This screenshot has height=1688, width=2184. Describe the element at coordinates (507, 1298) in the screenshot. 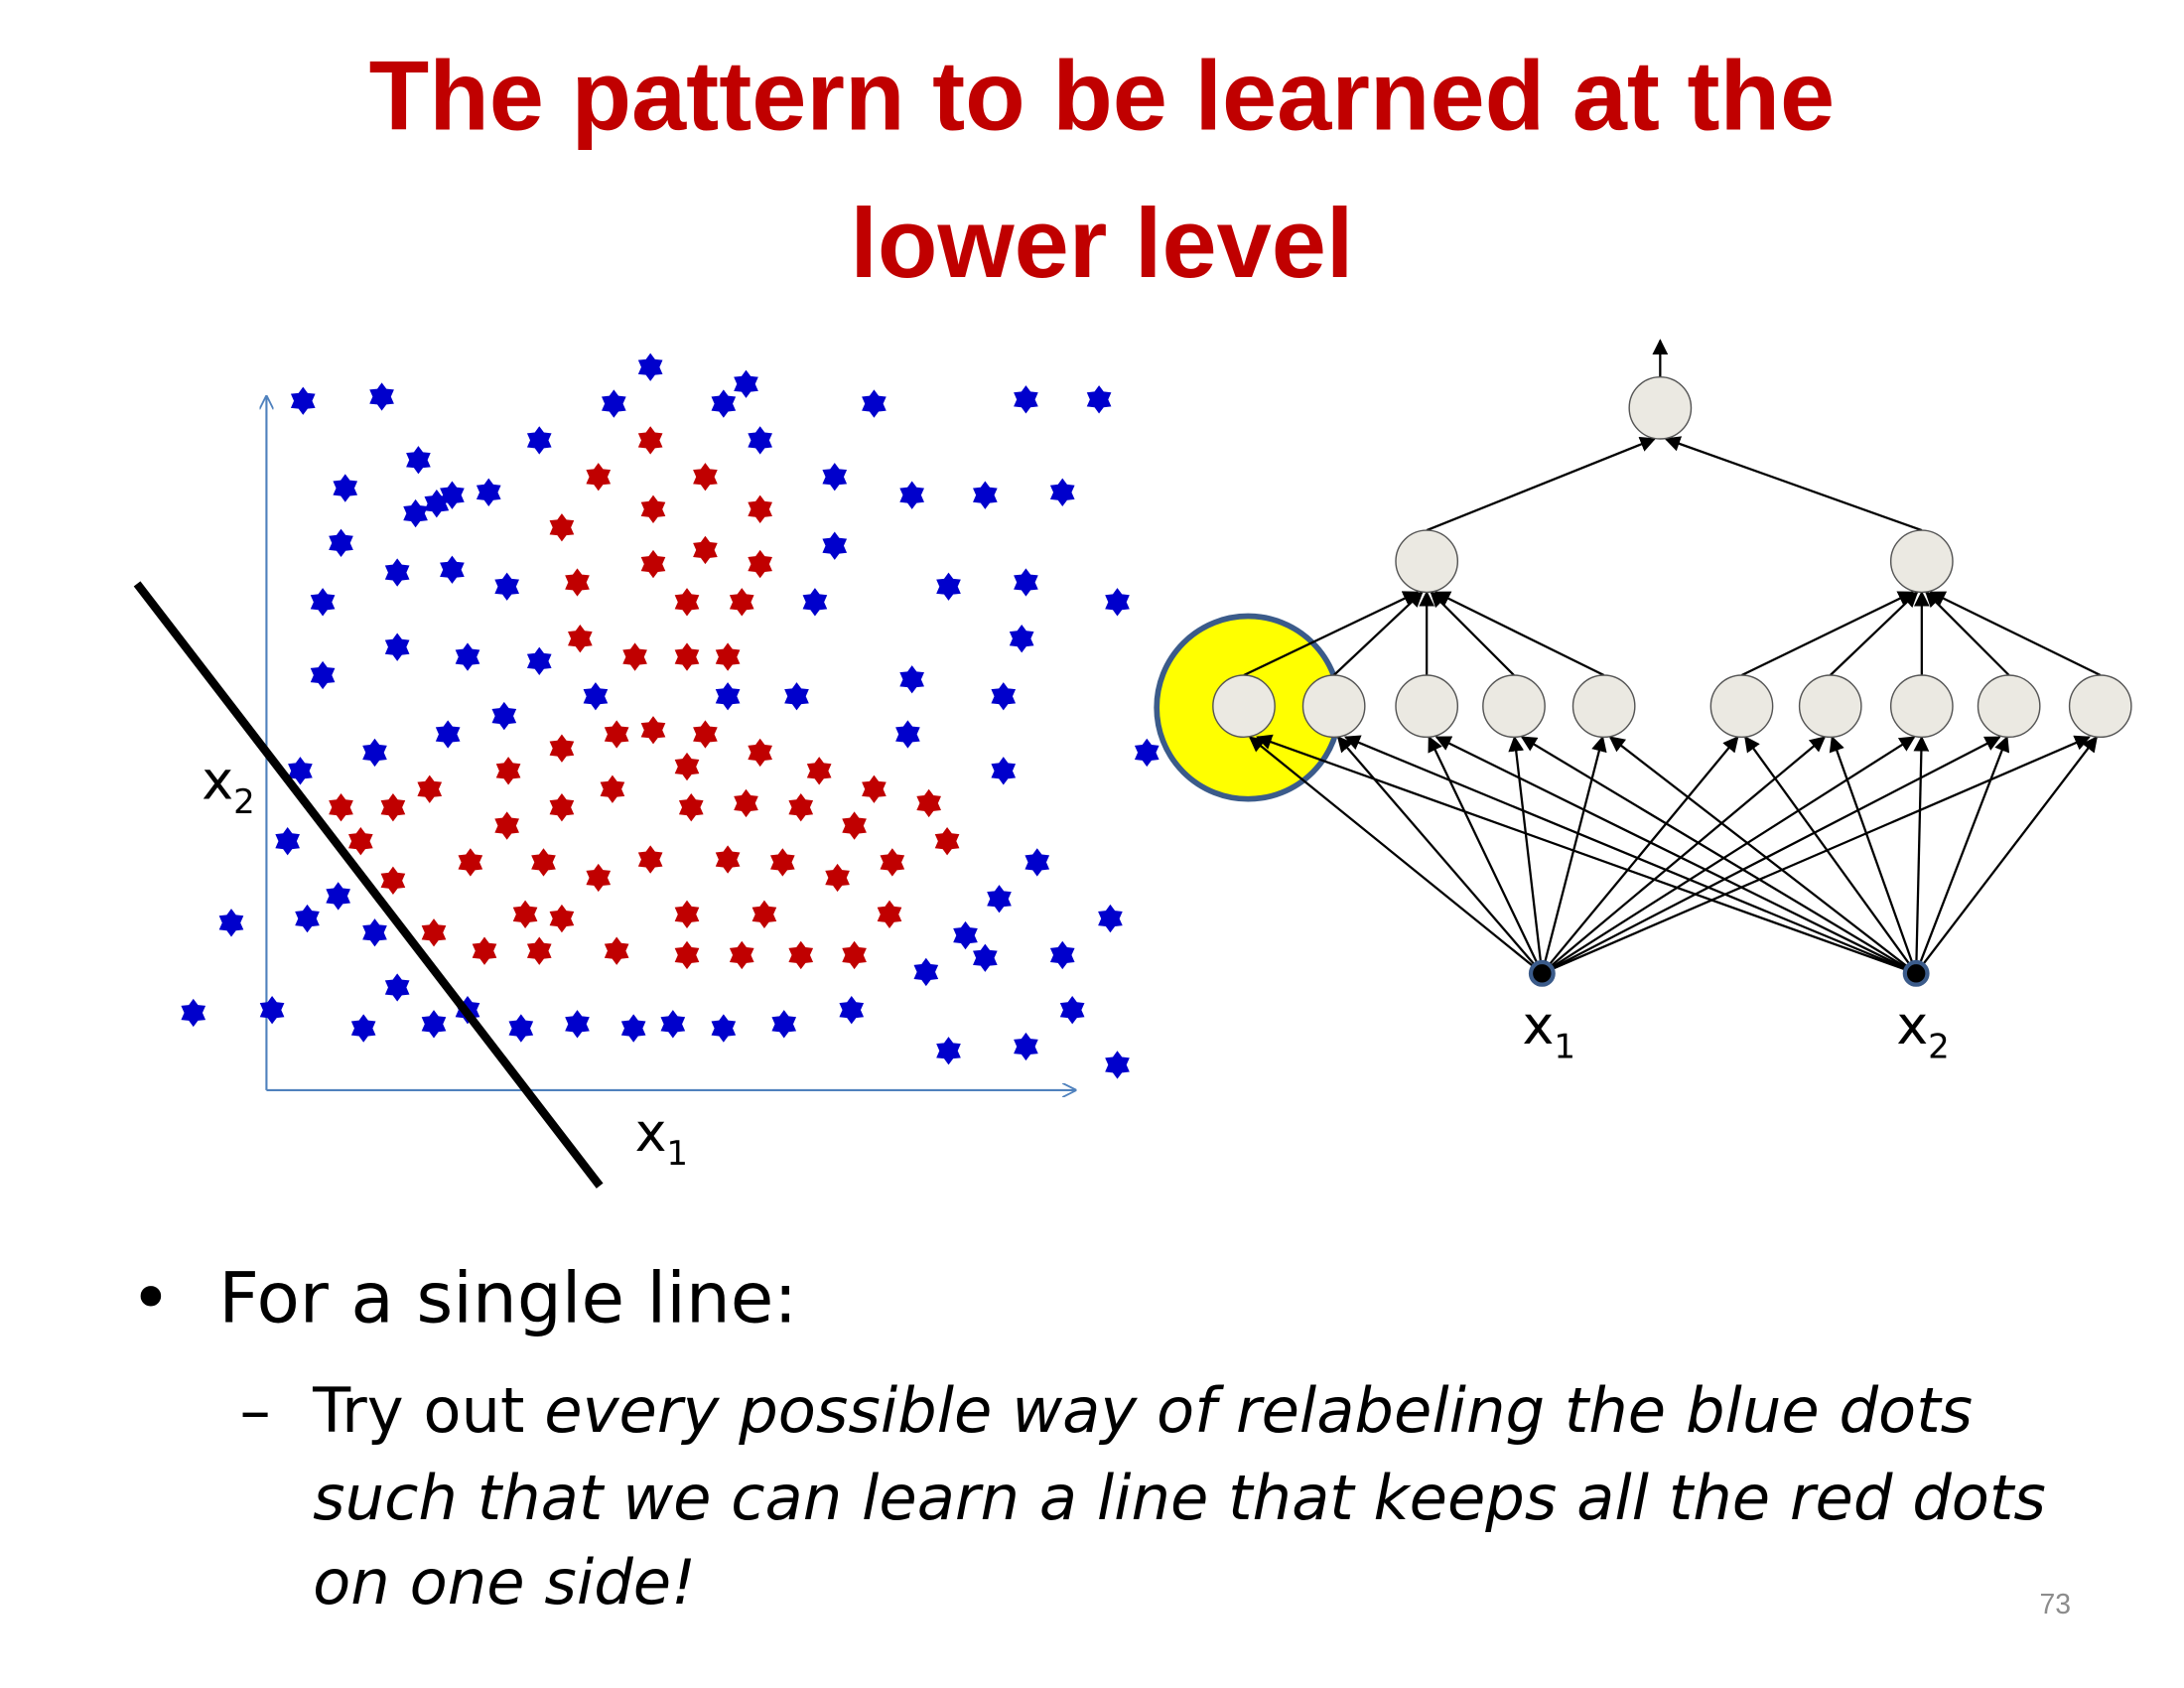

I see `bullet-main-text: For a single line:` at that location.